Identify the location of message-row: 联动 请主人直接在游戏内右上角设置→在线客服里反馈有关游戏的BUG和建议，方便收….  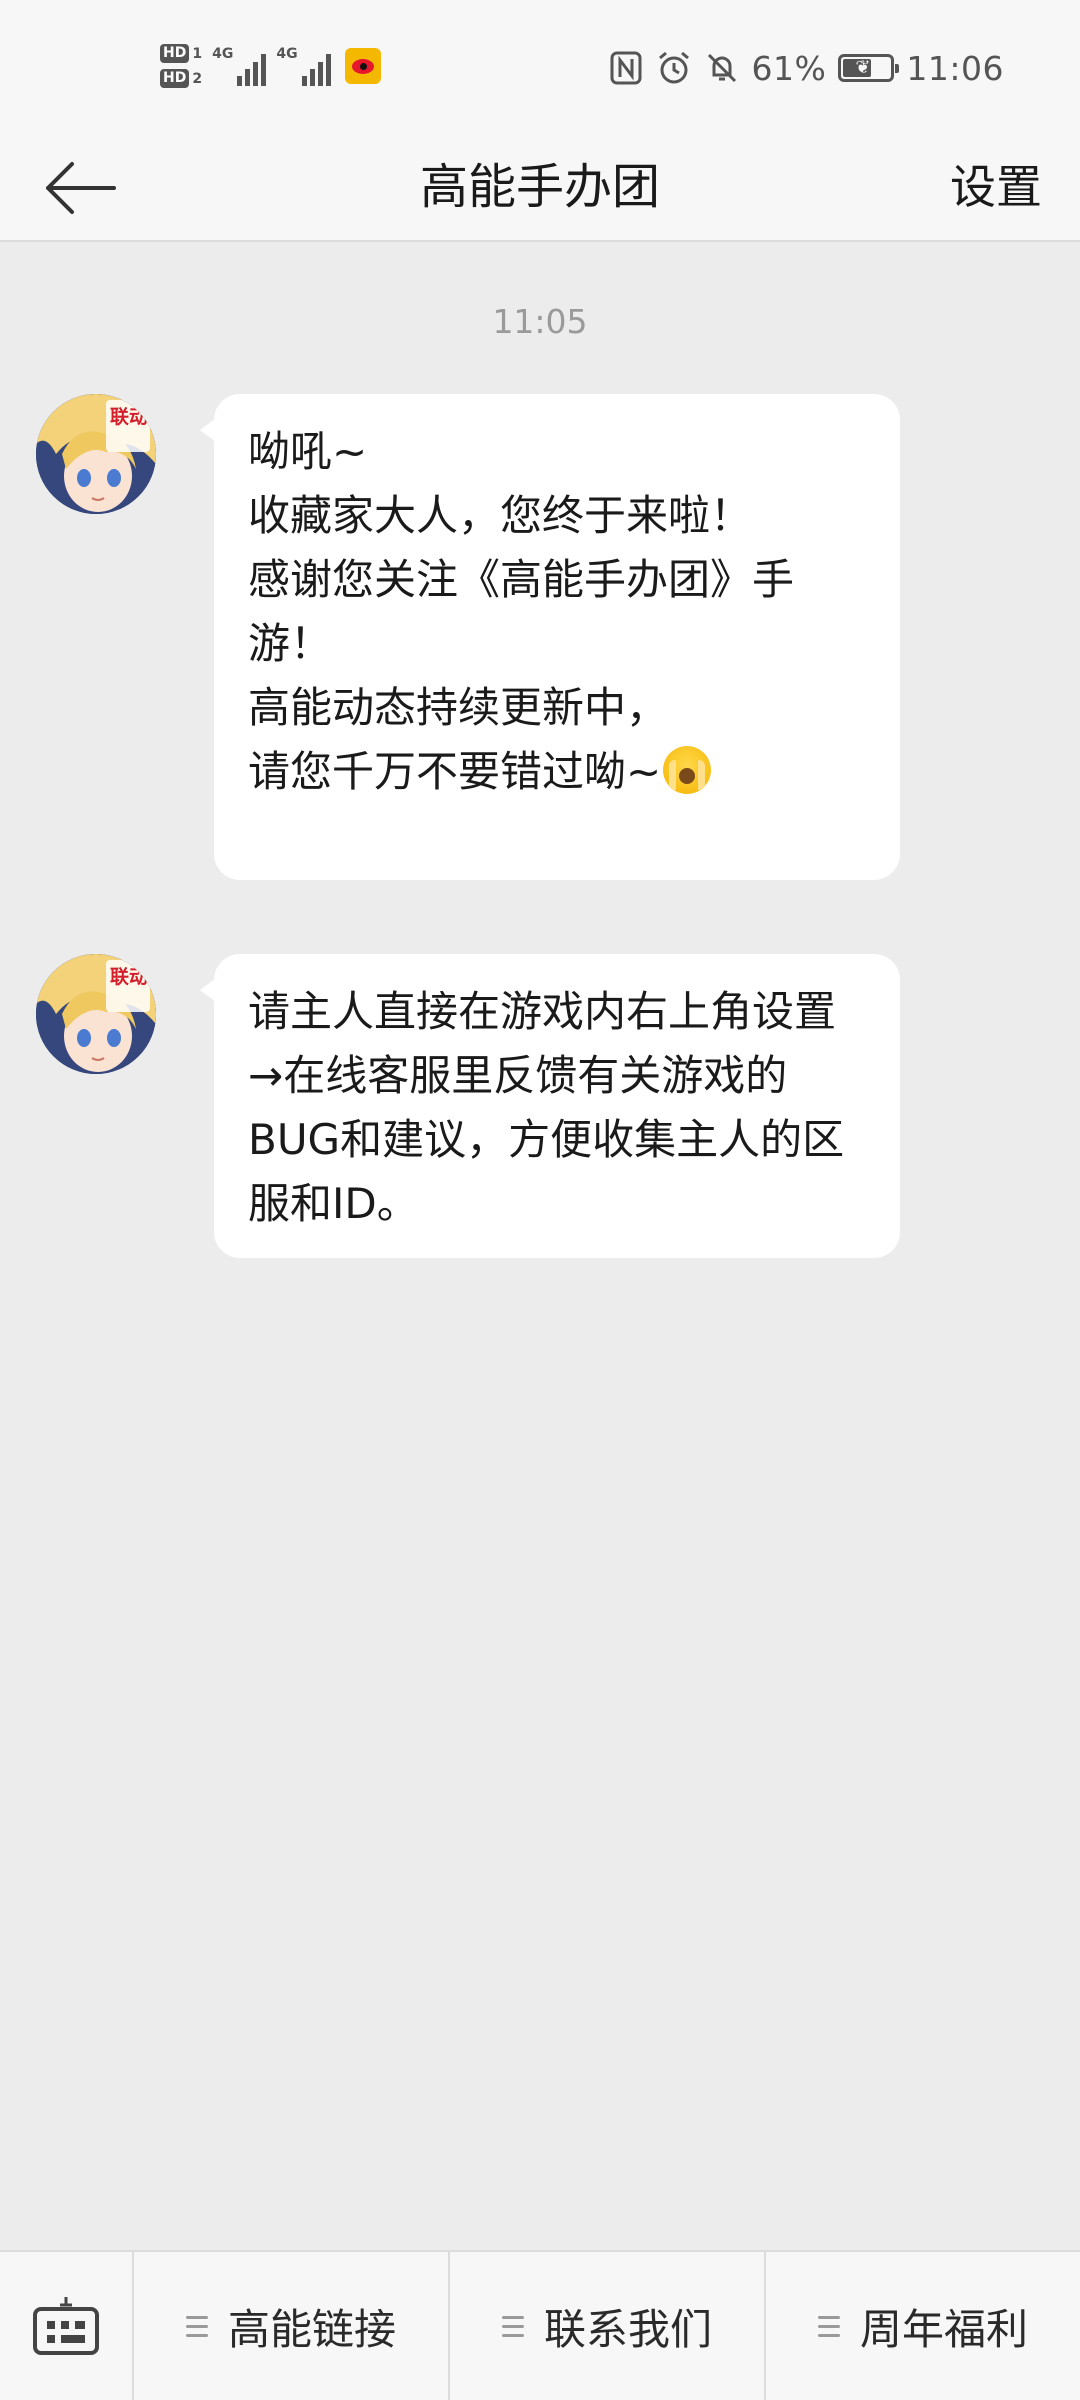
(468, 1106).